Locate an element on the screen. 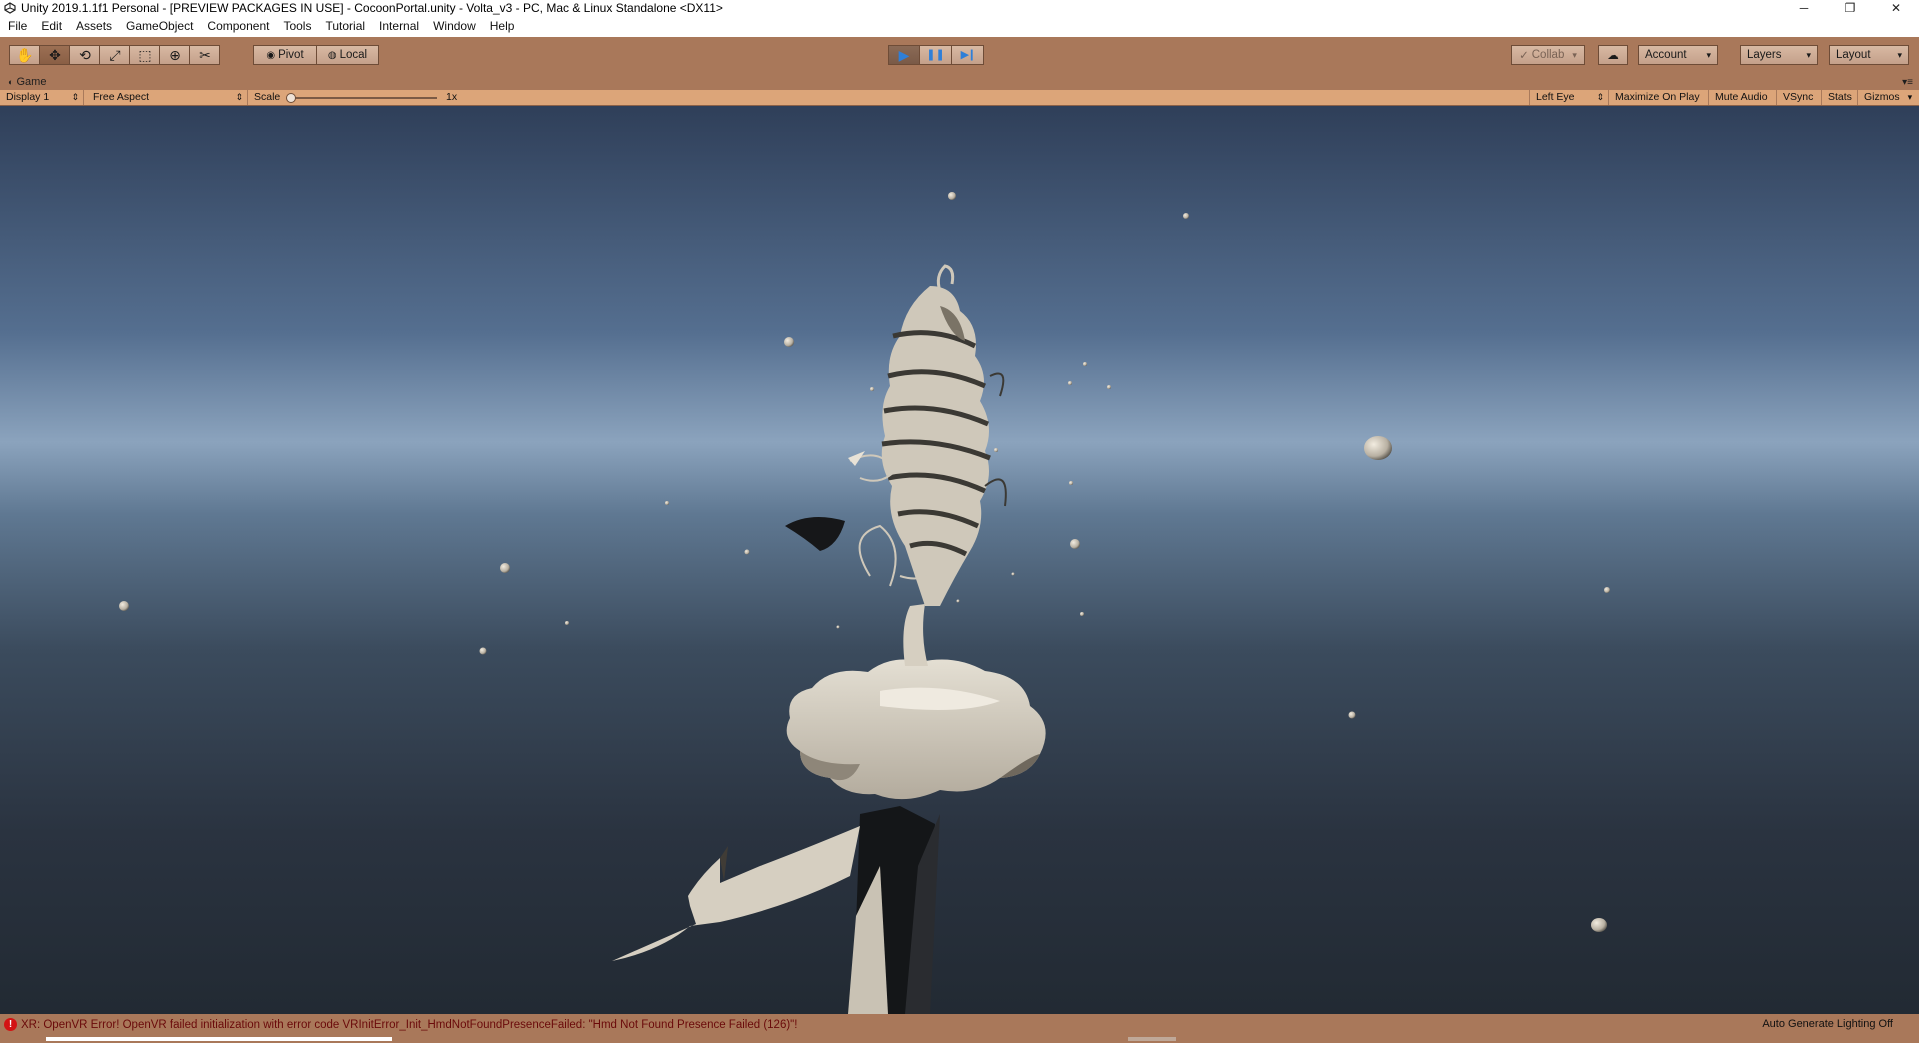 The height and width of the screenshot is (1043, 1919). gizmos-label: Gizmos is located at coordinates (1882, 97).